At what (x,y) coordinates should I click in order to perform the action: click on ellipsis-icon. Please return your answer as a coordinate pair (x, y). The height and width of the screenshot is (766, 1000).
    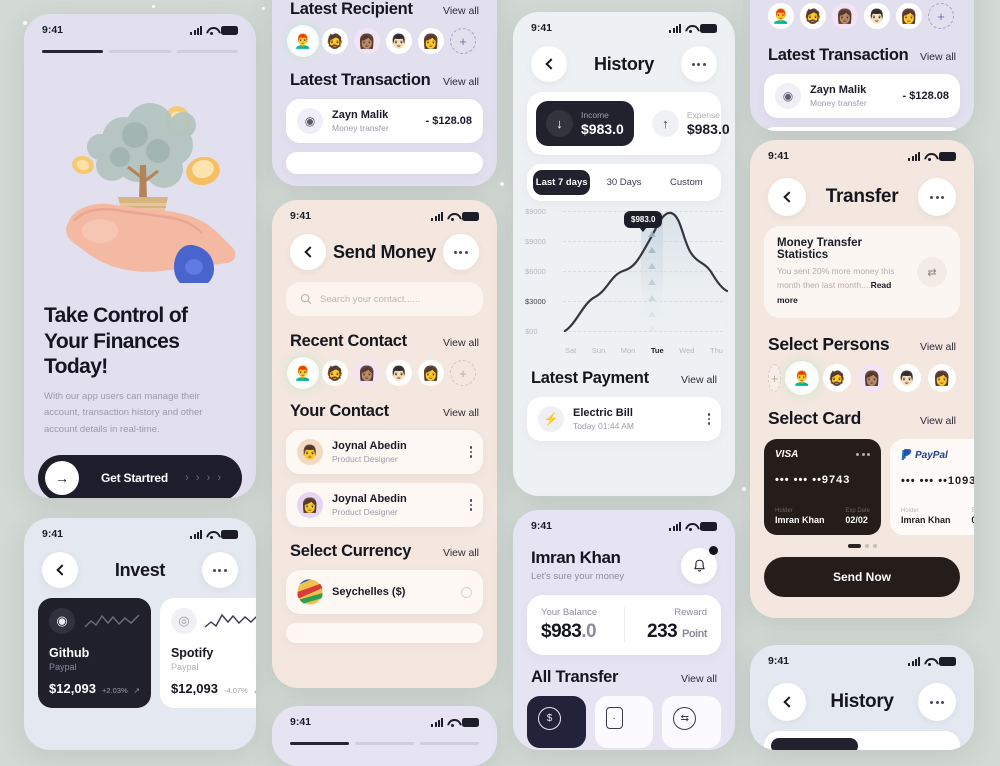
    Looking at the image, I should click on (863, 455).